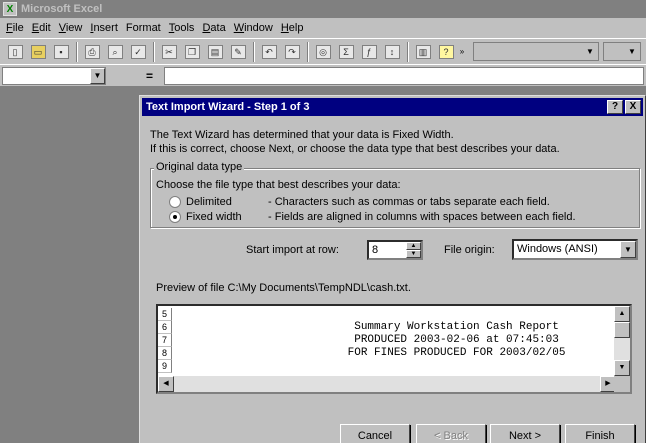  I want to click on name-box: ▼, so click(54, 75).